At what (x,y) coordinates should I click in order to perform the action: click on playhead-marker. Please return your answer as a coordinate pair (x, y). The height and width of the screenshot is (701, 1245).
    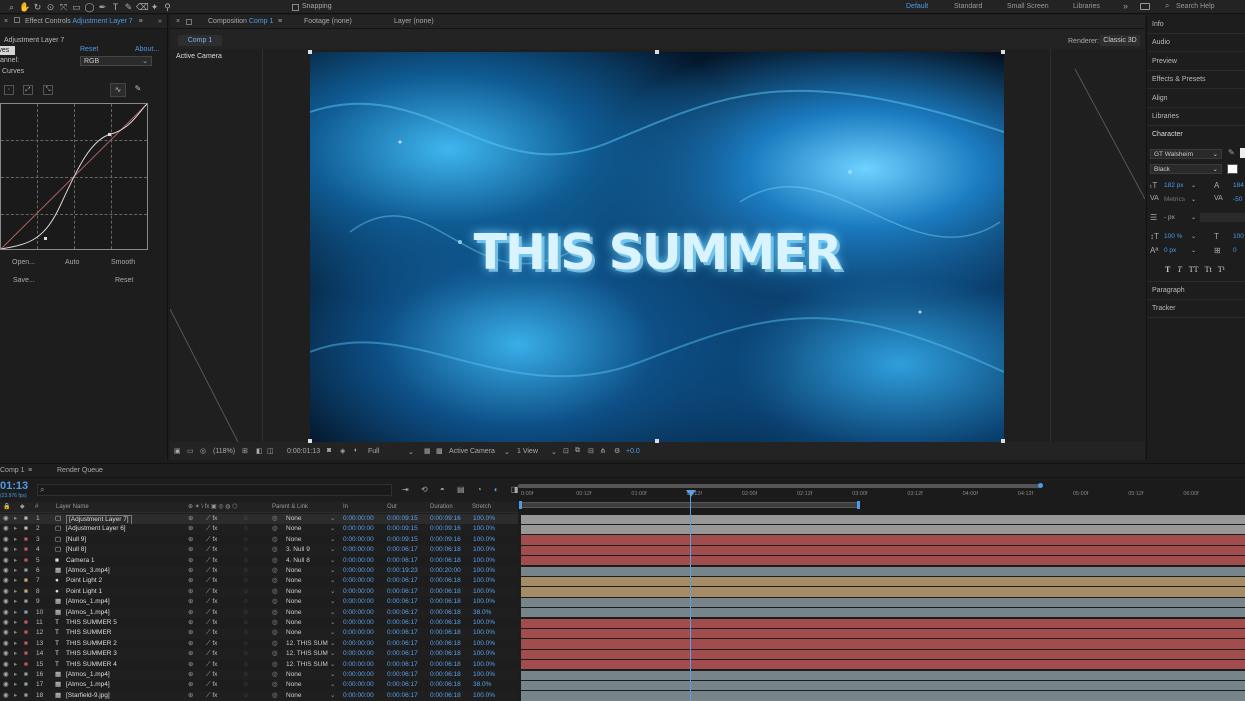
    Looking at the image, I should click on (691, 493).